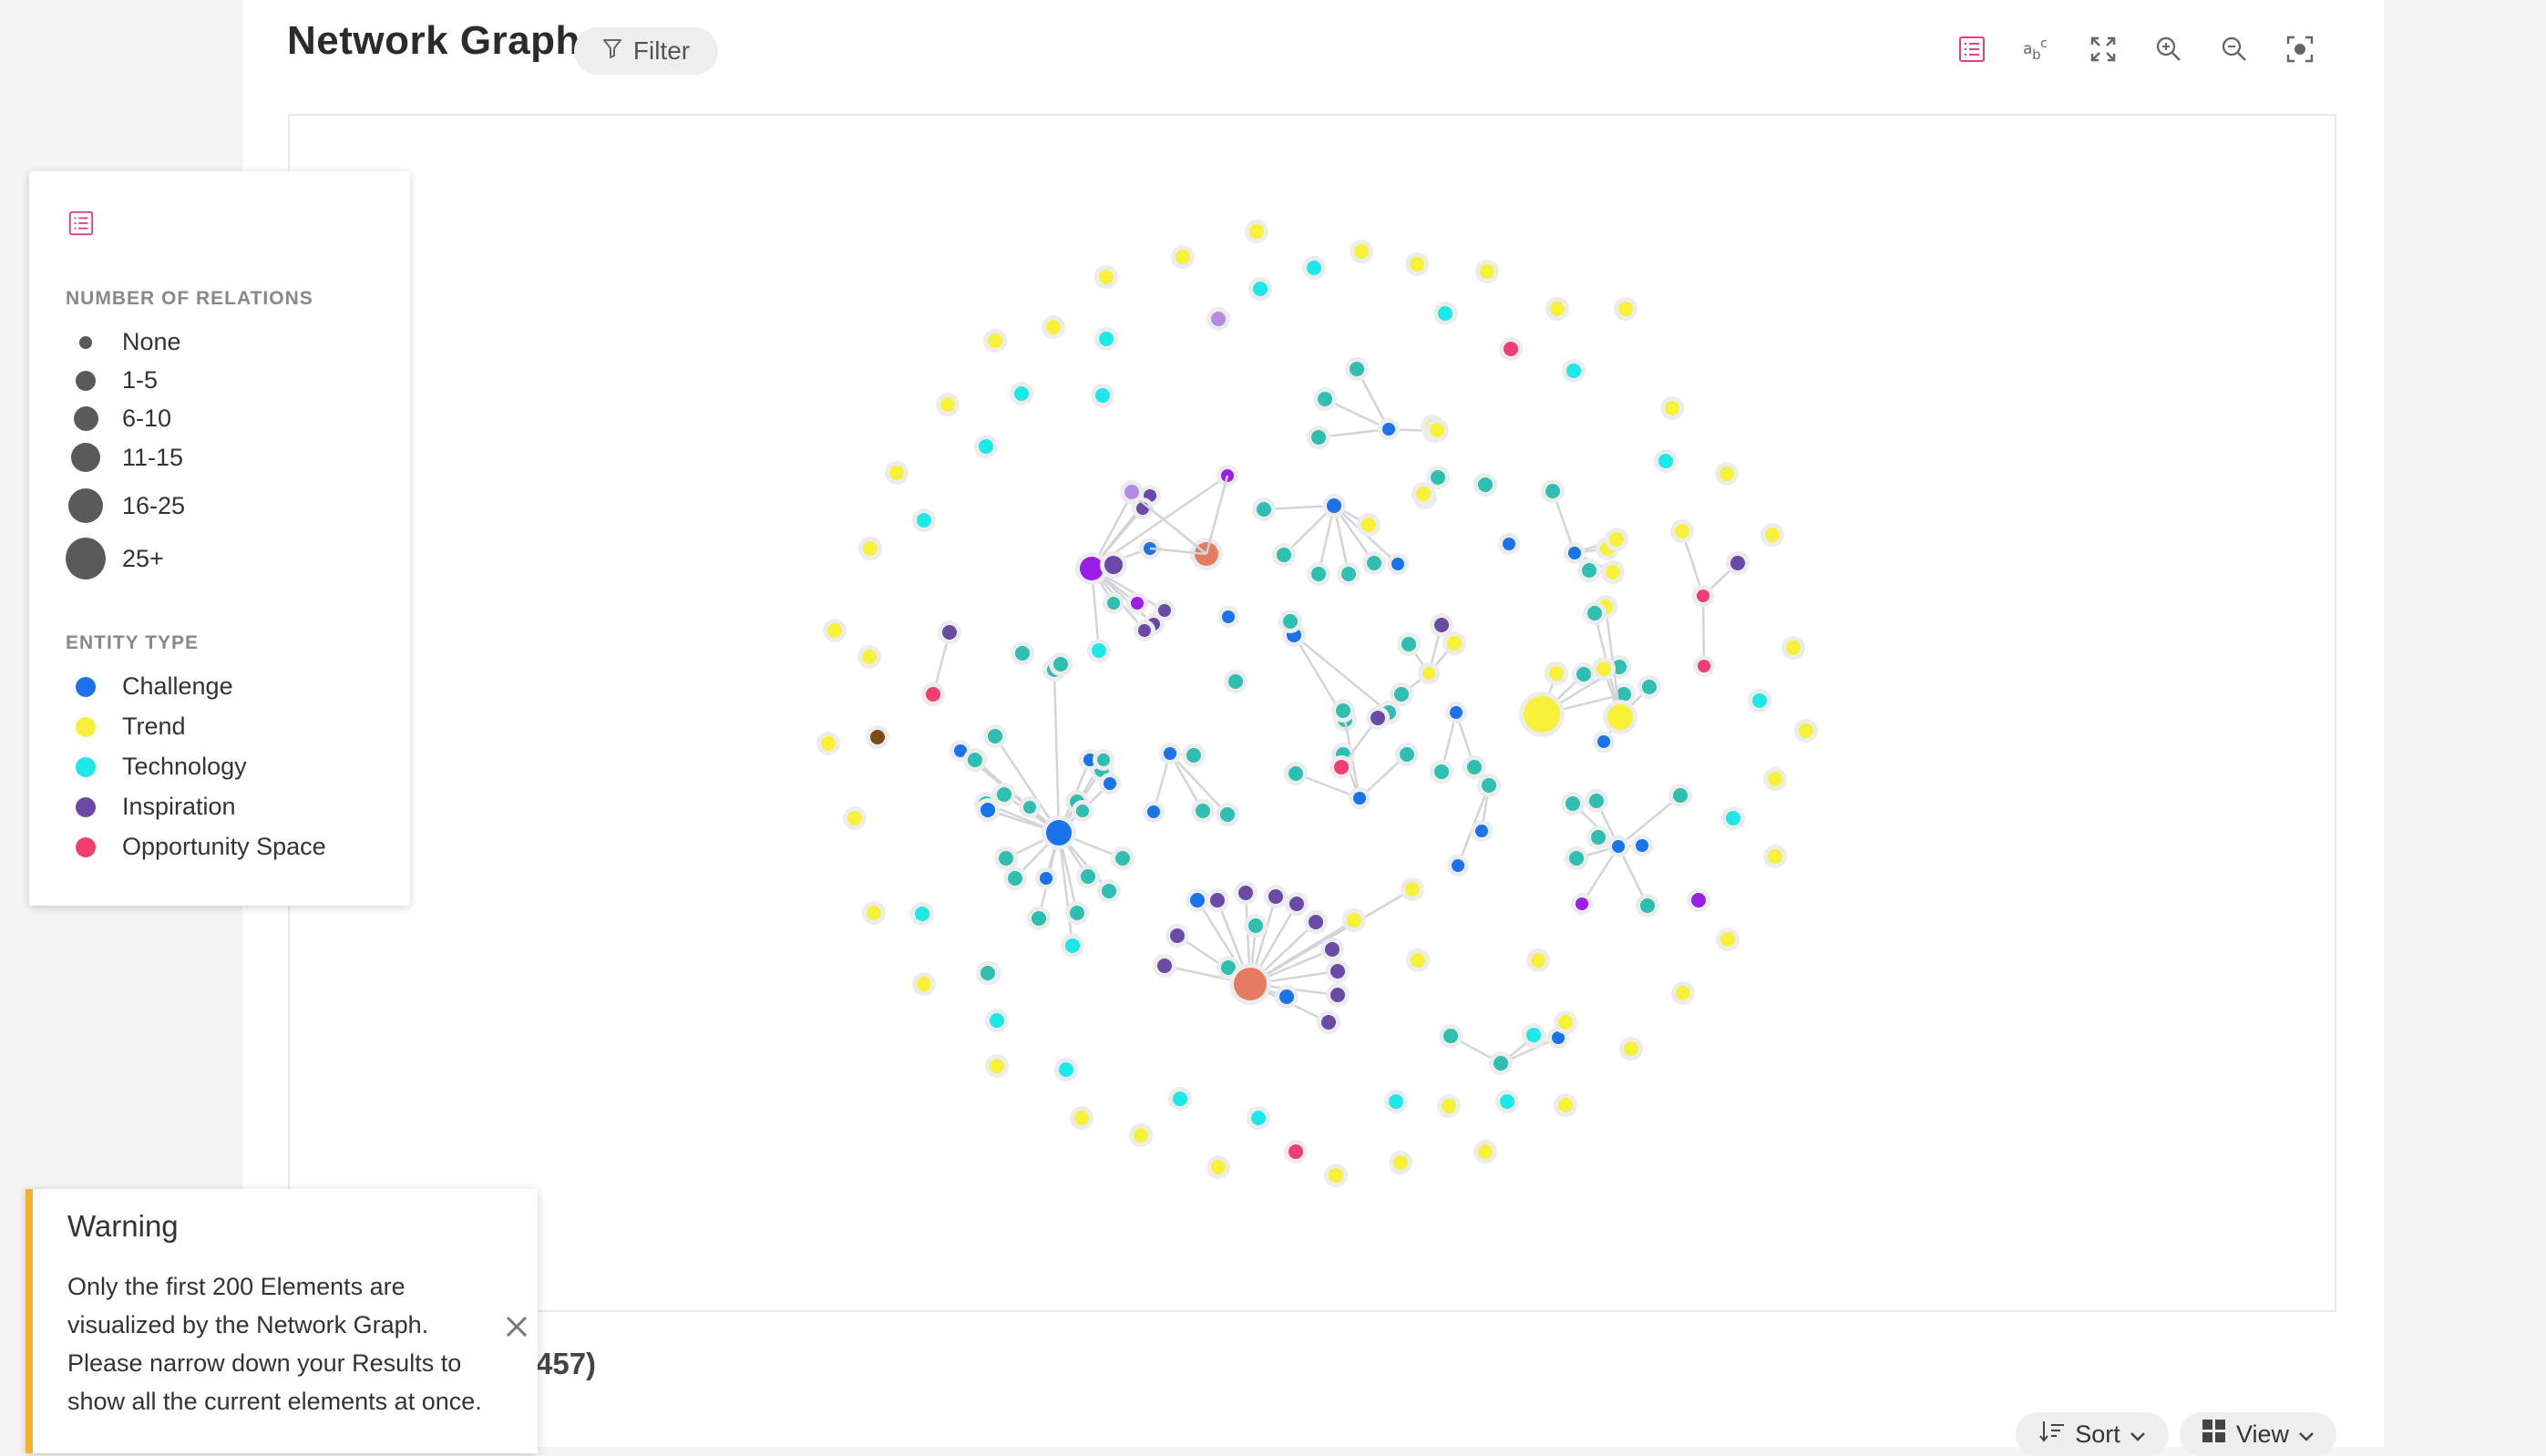 Image resolution: width=2546 pixels, height=1456 pixels. What do you see at coordinates (196, 847) in the screenshot?
I see `entity-row-opportunity-space: Opportunity Space` at bounding box center [196, 847].